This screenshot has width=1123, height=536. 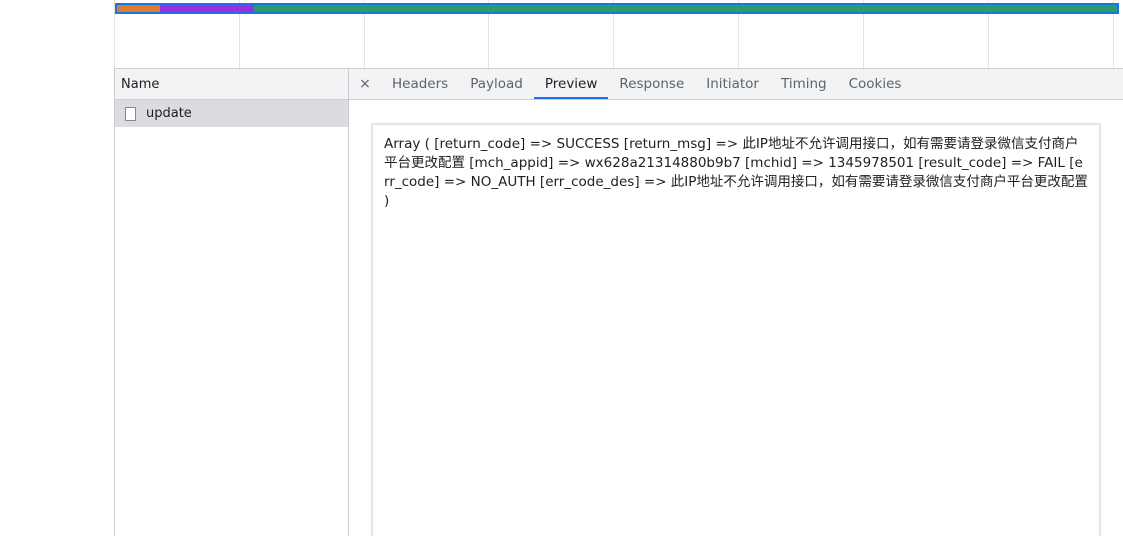 I want to click on document-icon, so click(x=130, y=113).